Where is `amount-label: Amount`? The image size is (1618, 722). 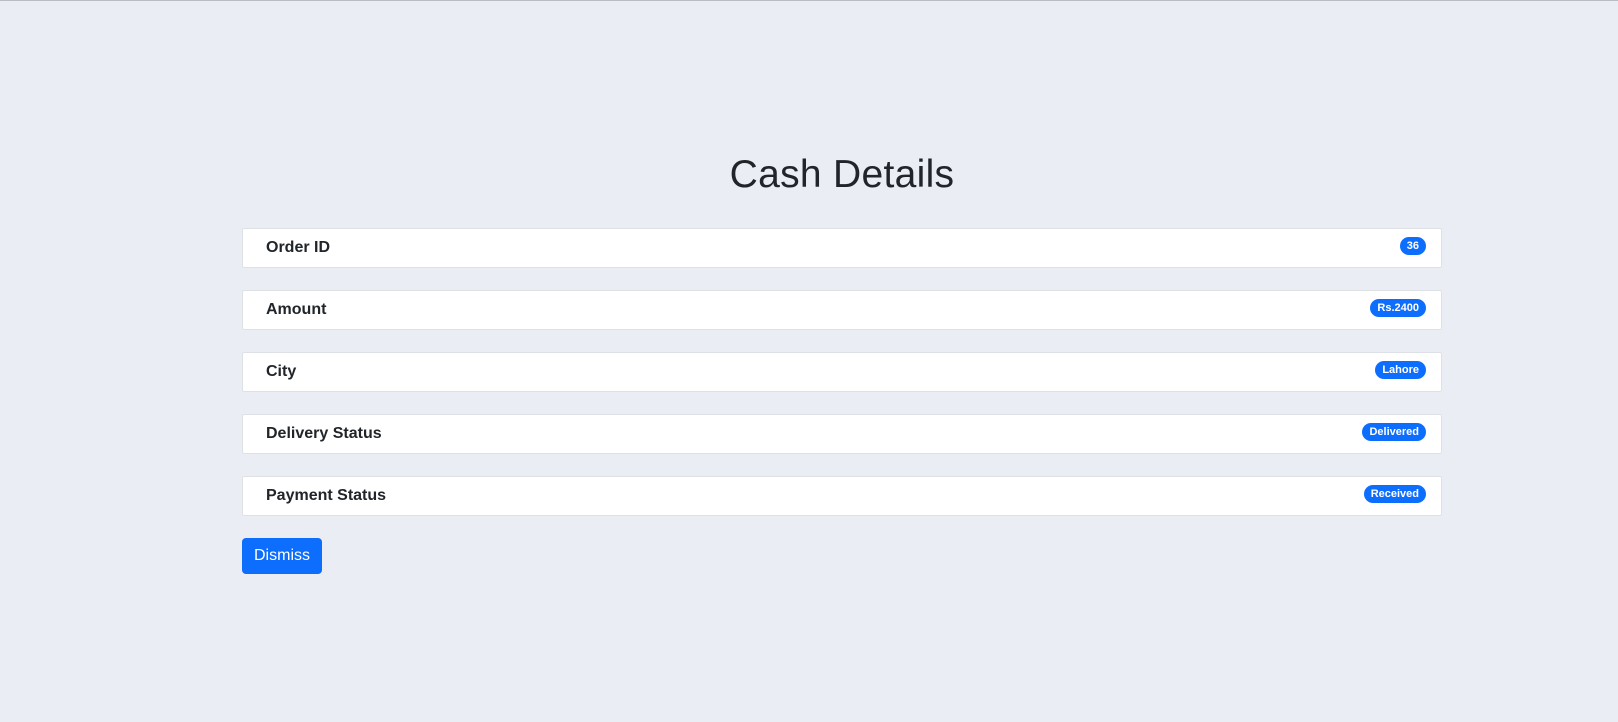
amount-label: Amount is located at coordinates (296, 309).